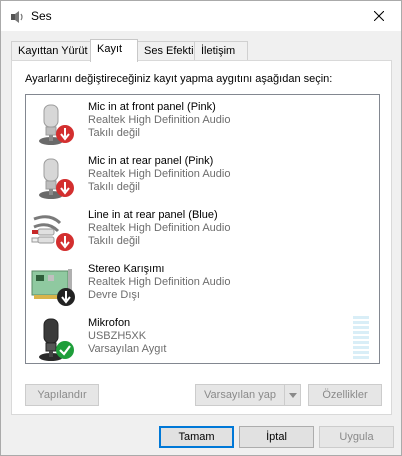 The height and width of the screenshot is (456, 402). Describe the element at coordinates (356, 437) in the screenshot. I see `apply-button: Uygula` at that location.